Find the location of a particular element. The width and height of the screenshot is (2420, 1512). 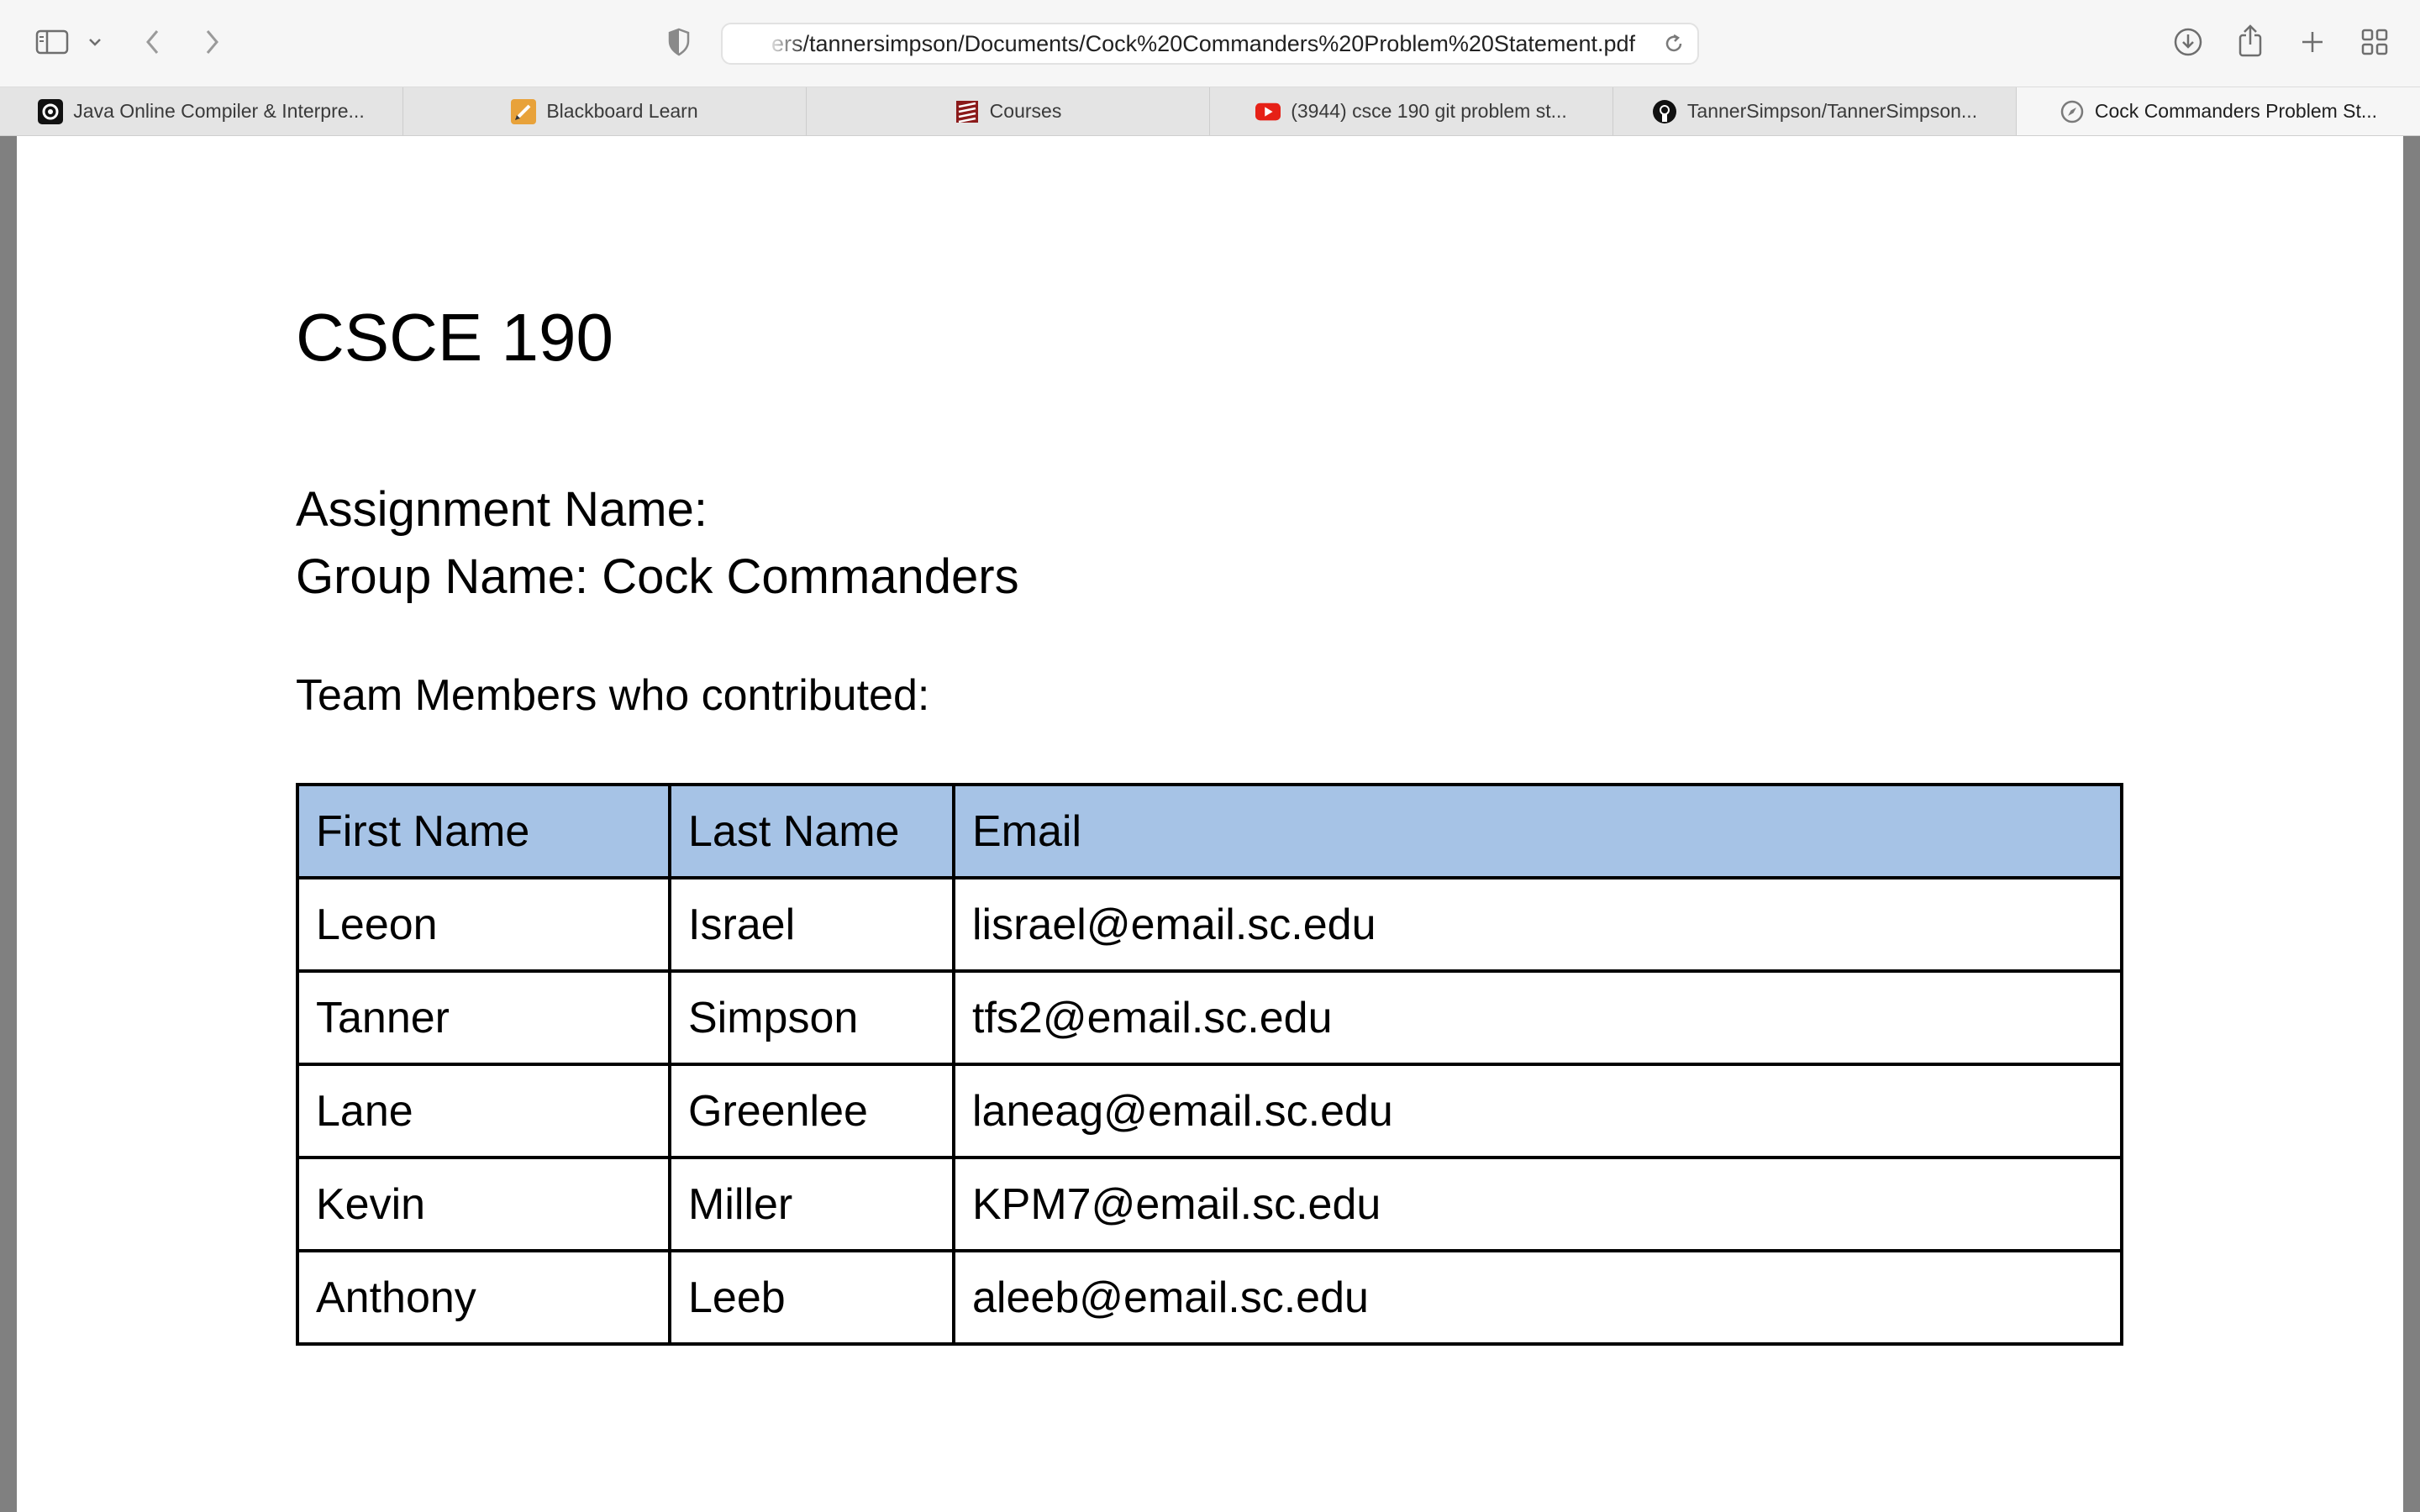

last-name-cell: Israel is located at coordinates (811, 924).